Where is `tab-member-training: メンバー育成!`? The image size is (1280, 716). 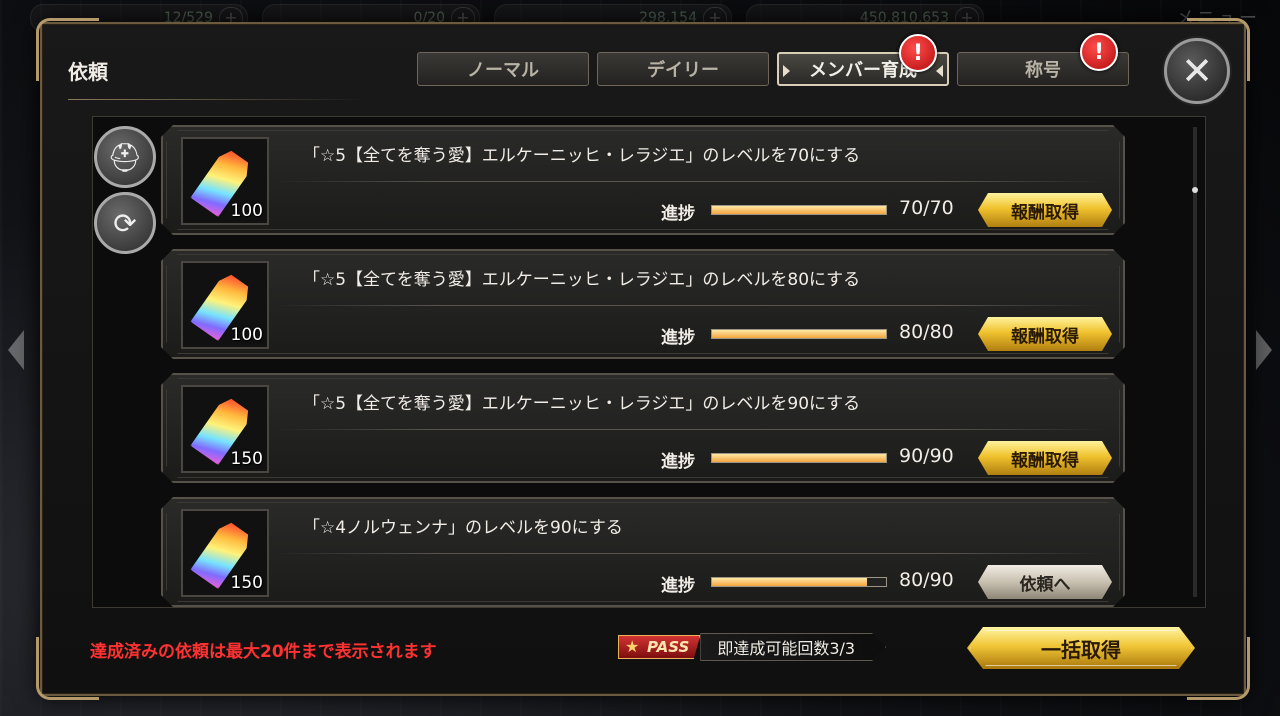
tab-member-training: メンバー育成! is located at coordinates (863, 60).